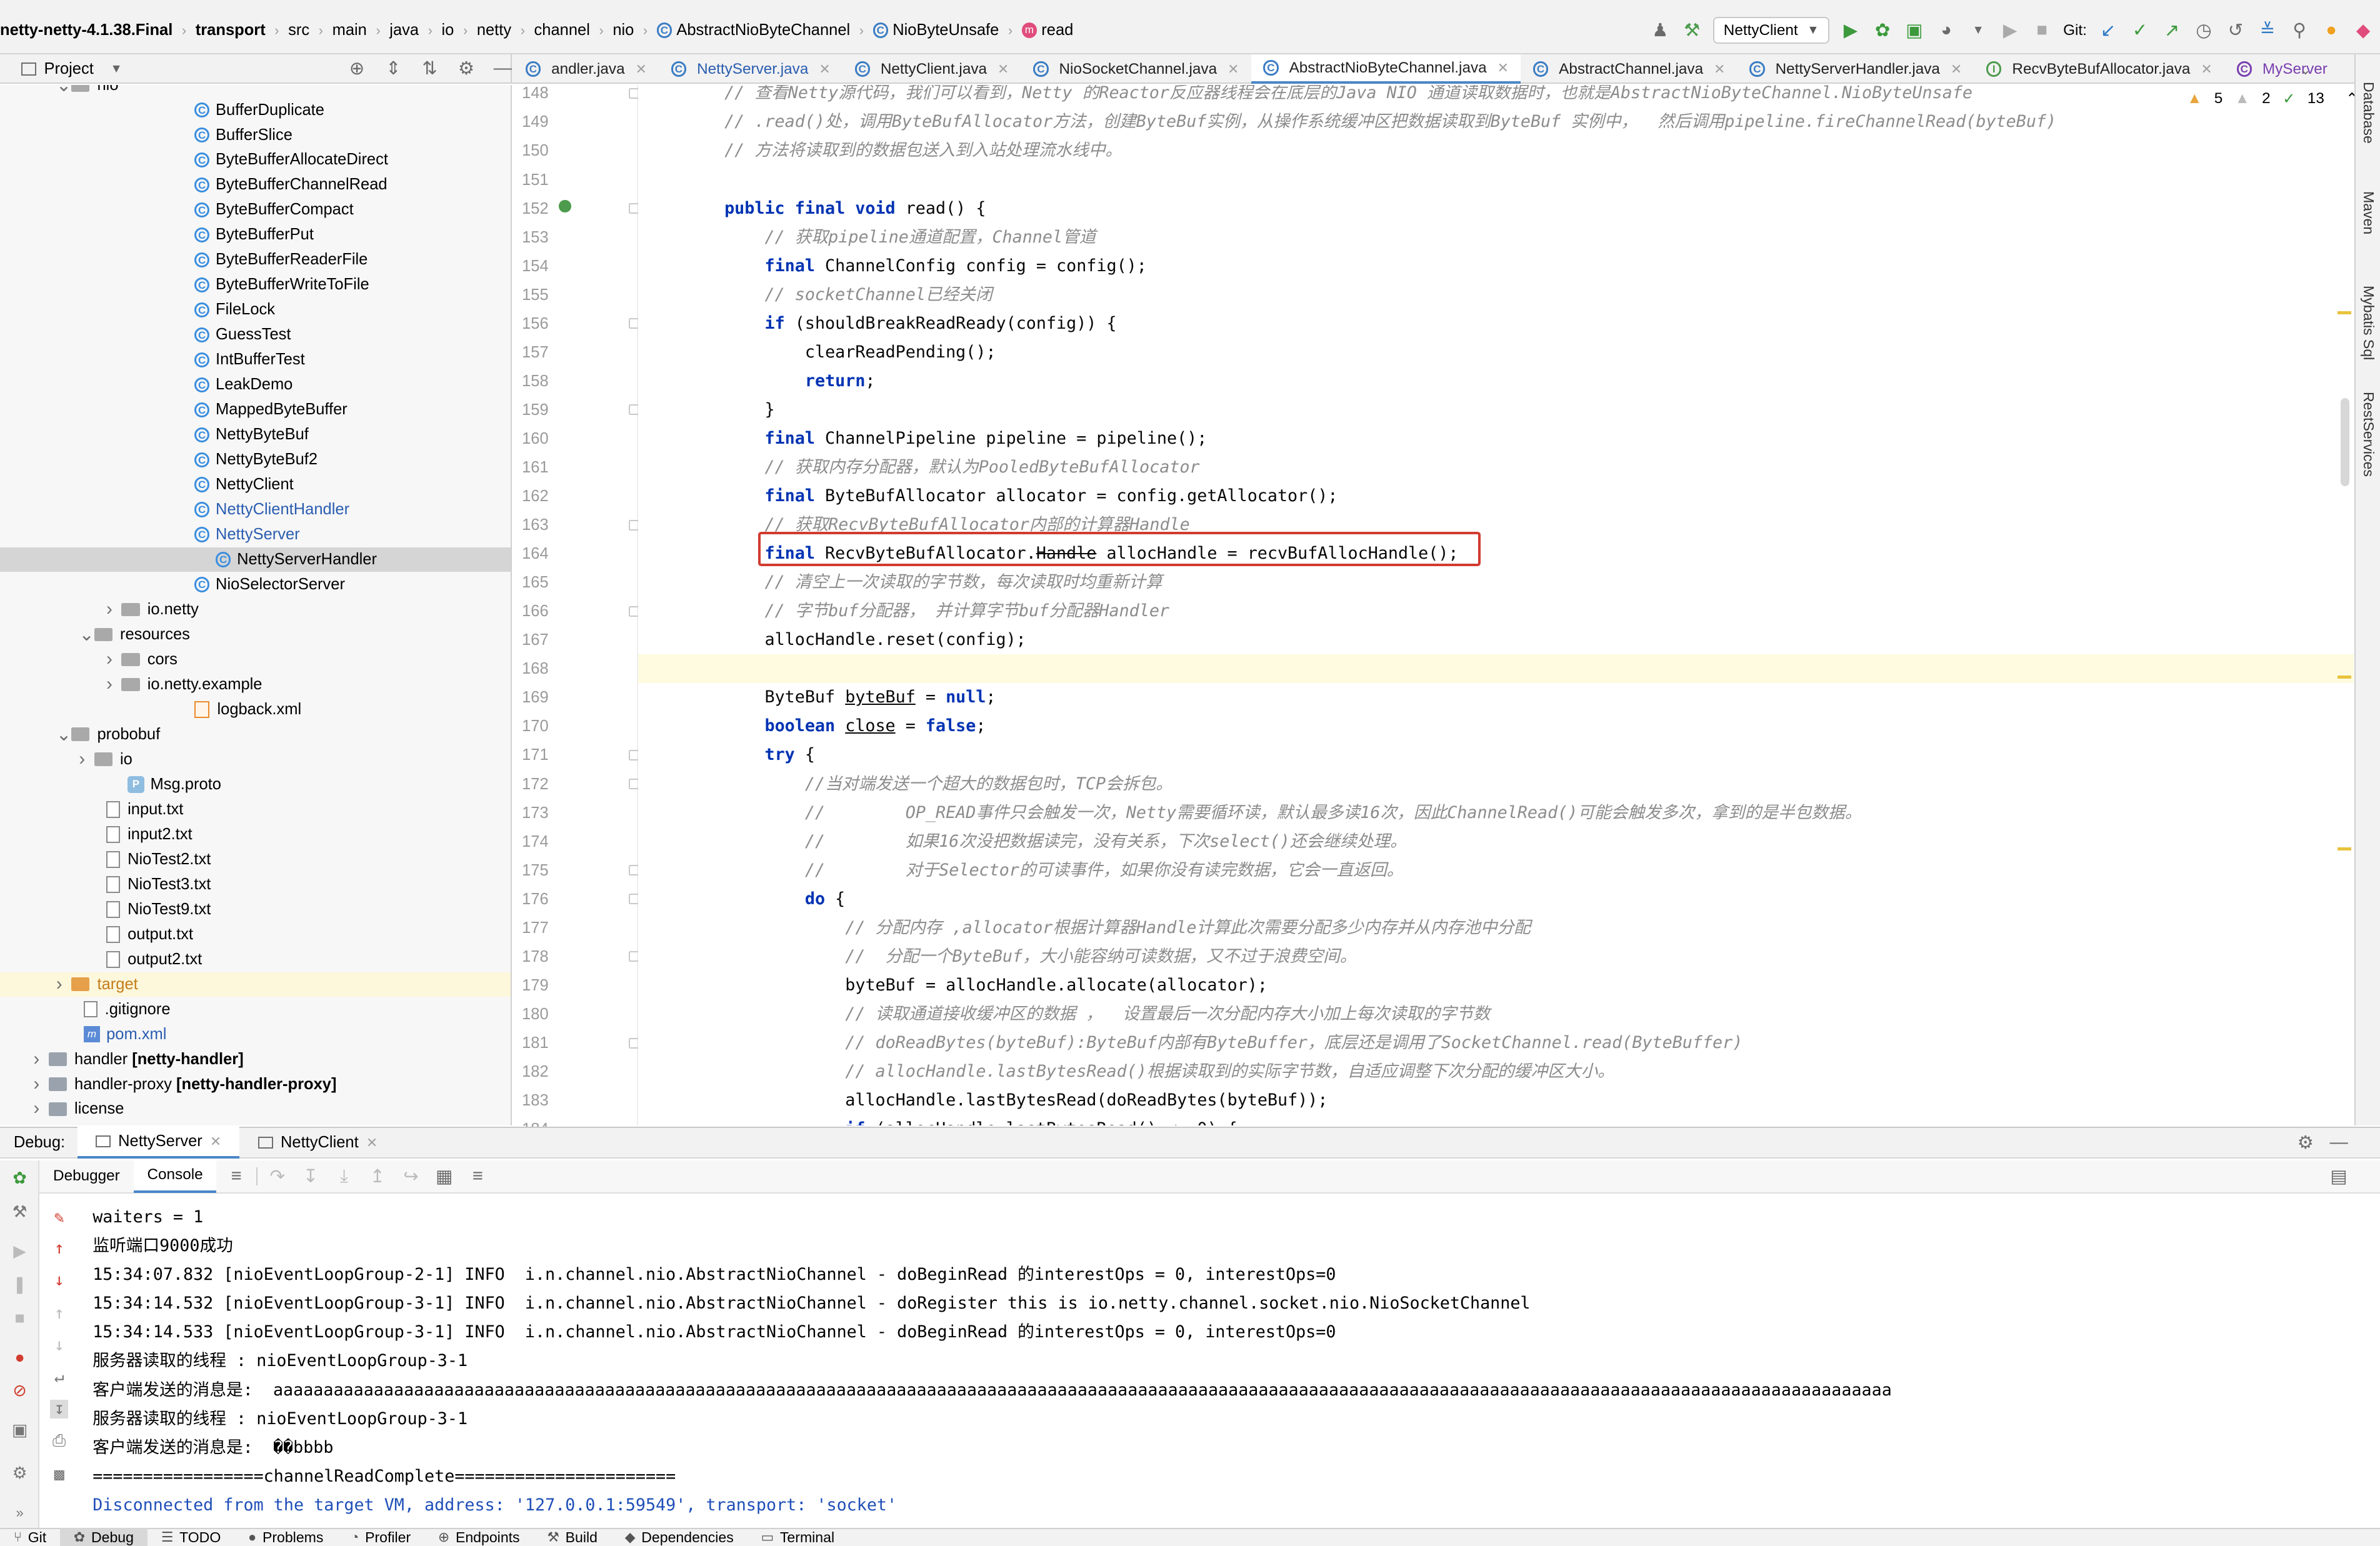 The height and width of the screenshot is (1546, 2380). What do you see at coordinates (243, 384) in the screenshot?
I see `tree-item: C LeakDemo` at bounding box center [243, 384].